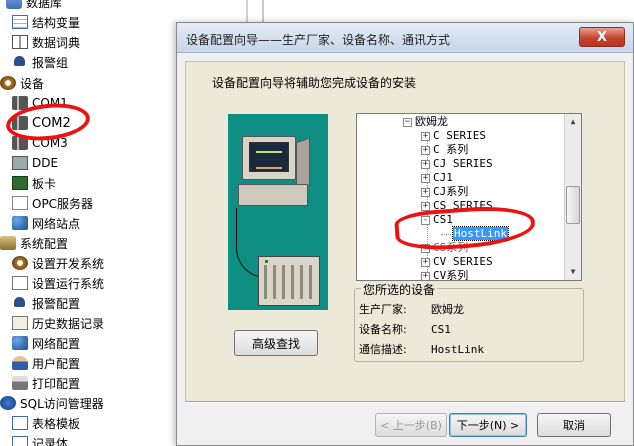 The width and height of the screenshot is (634, 446). I want to click on advanced-search-label: 高级查找, so click(275, 343).